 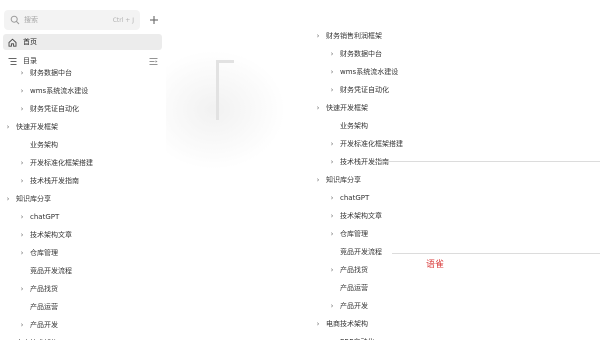 I want to click on search-box: Ctrl + J, so click(x=72, y=20).